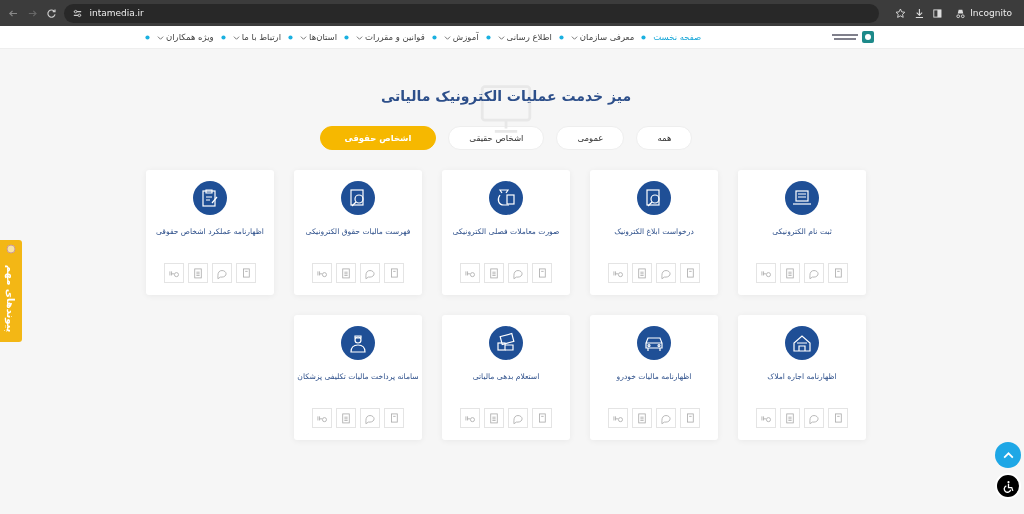 This screenshot has height=514, width=1024. Describe the element at coordinates (664, 138) in the screenshot. I see `filter-tab: همه` at that location.